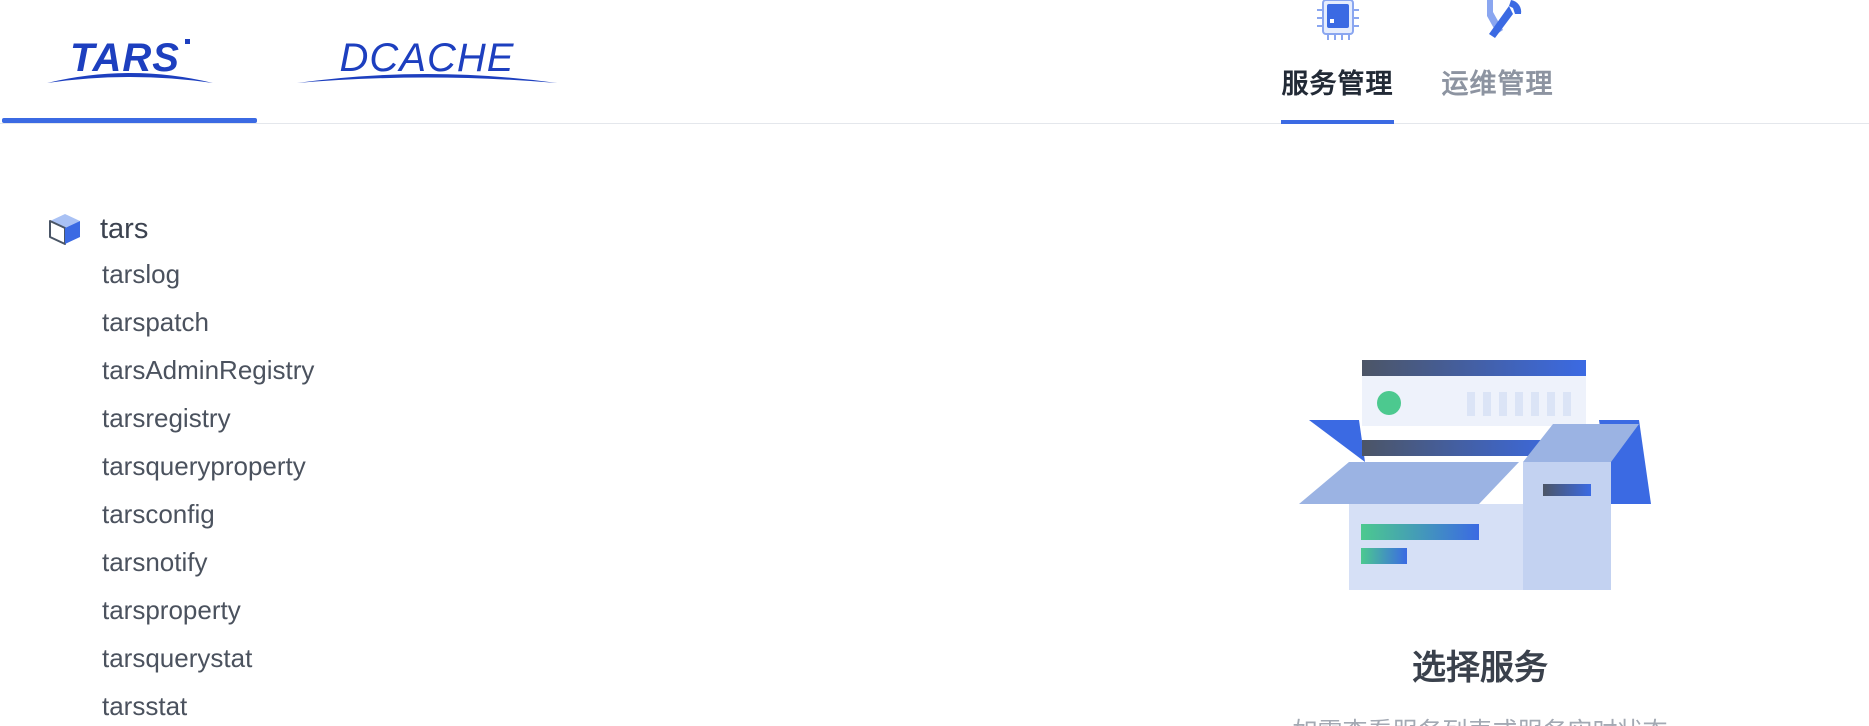 The height and width of the screenshot is (726, 1869). Describe the element at coordinates (208, 274) in the screenshot. I see `tree-item: tarslog` at that location.